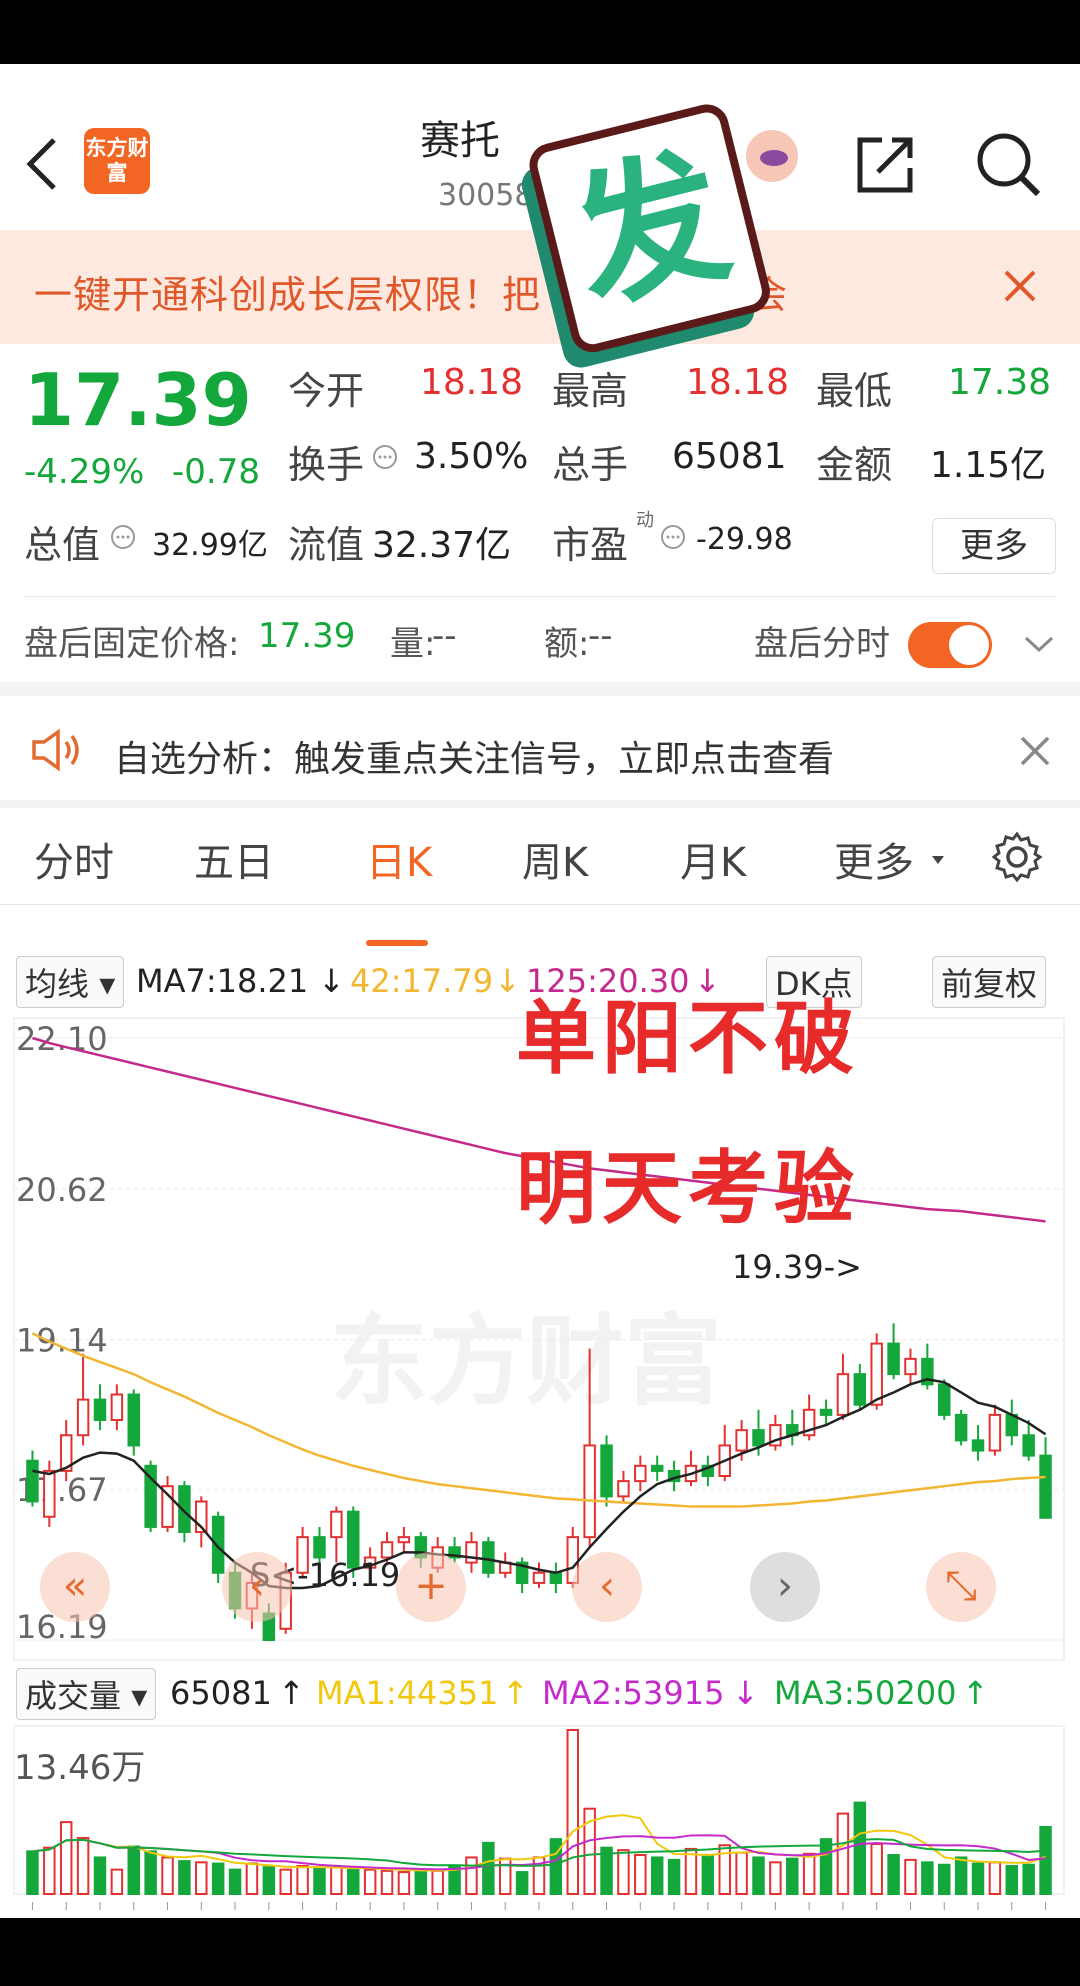 Image resolution: width=1080 pixels, height=1986 pixels. What do you see at coordinates (62, 1341) in the screenshot?
I see `y-tick-label: 19.14` at bounding box center [62, 1341].